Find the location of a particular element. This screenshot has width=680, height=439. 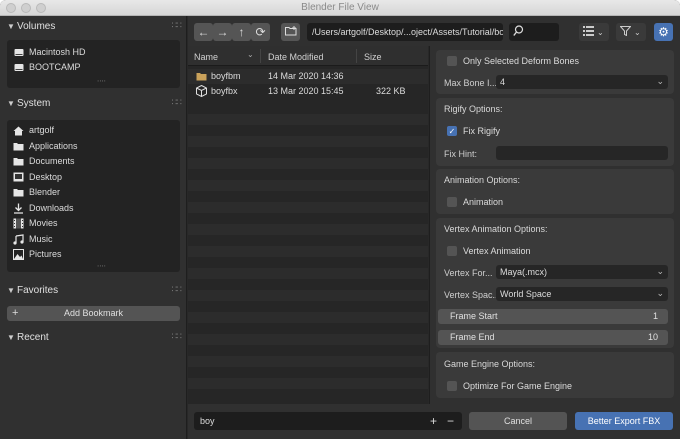

sidebar-item-artgolf: artgolf is located at coordinates (93, 131).